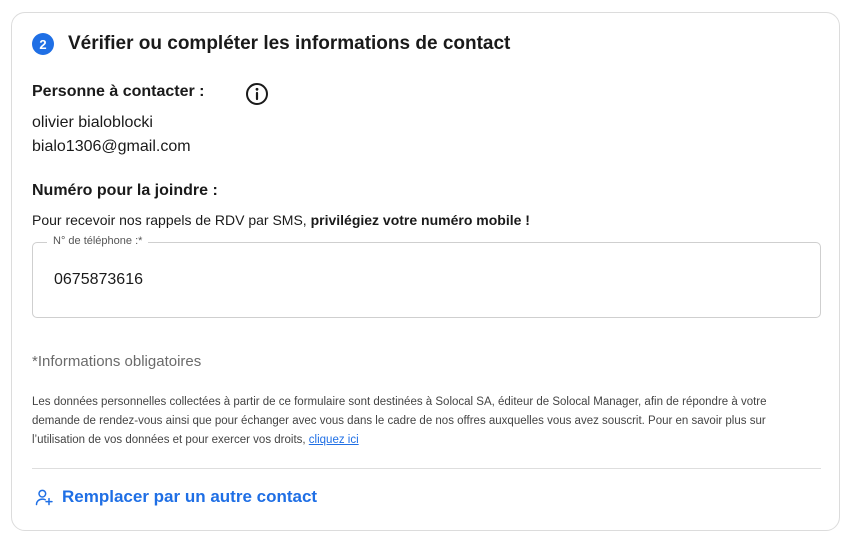 This screenshot has width=858, height=541. I want to click on user-plus-icon, so click(44, 497).